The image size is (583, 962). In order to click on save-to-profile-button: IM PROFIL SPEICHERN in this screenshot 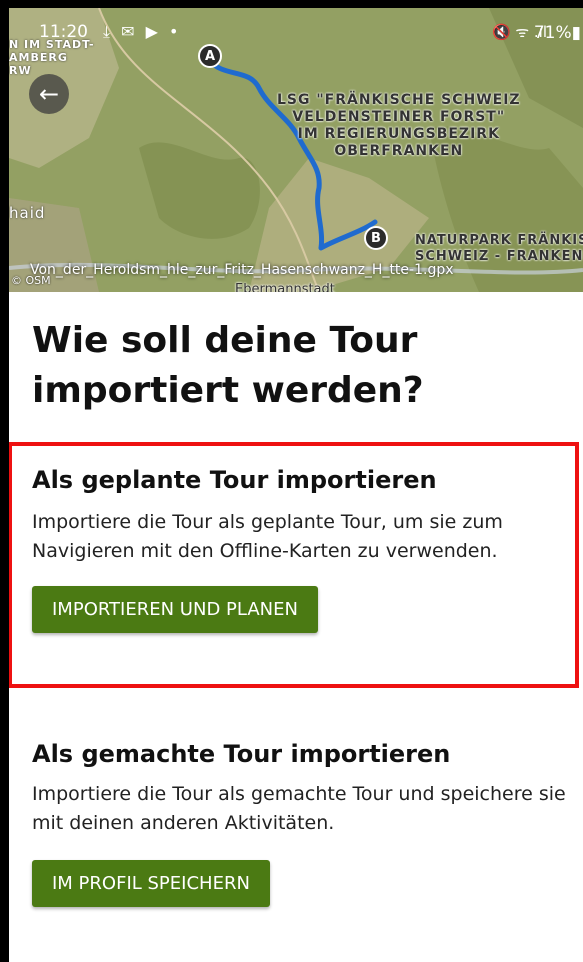, I will do `click(151, 883)`.